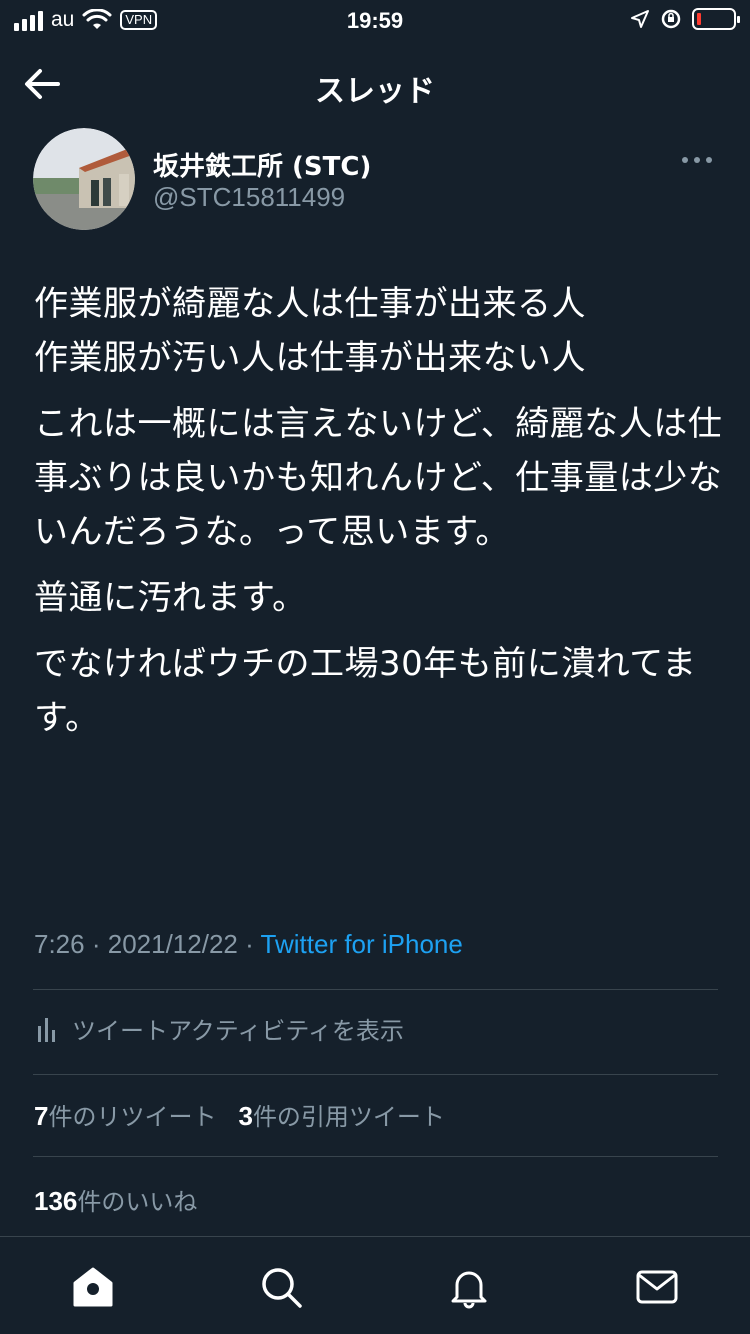 The image size is (750, 1334). I want to click on tweet-time: 7:26, so click(59, 944).